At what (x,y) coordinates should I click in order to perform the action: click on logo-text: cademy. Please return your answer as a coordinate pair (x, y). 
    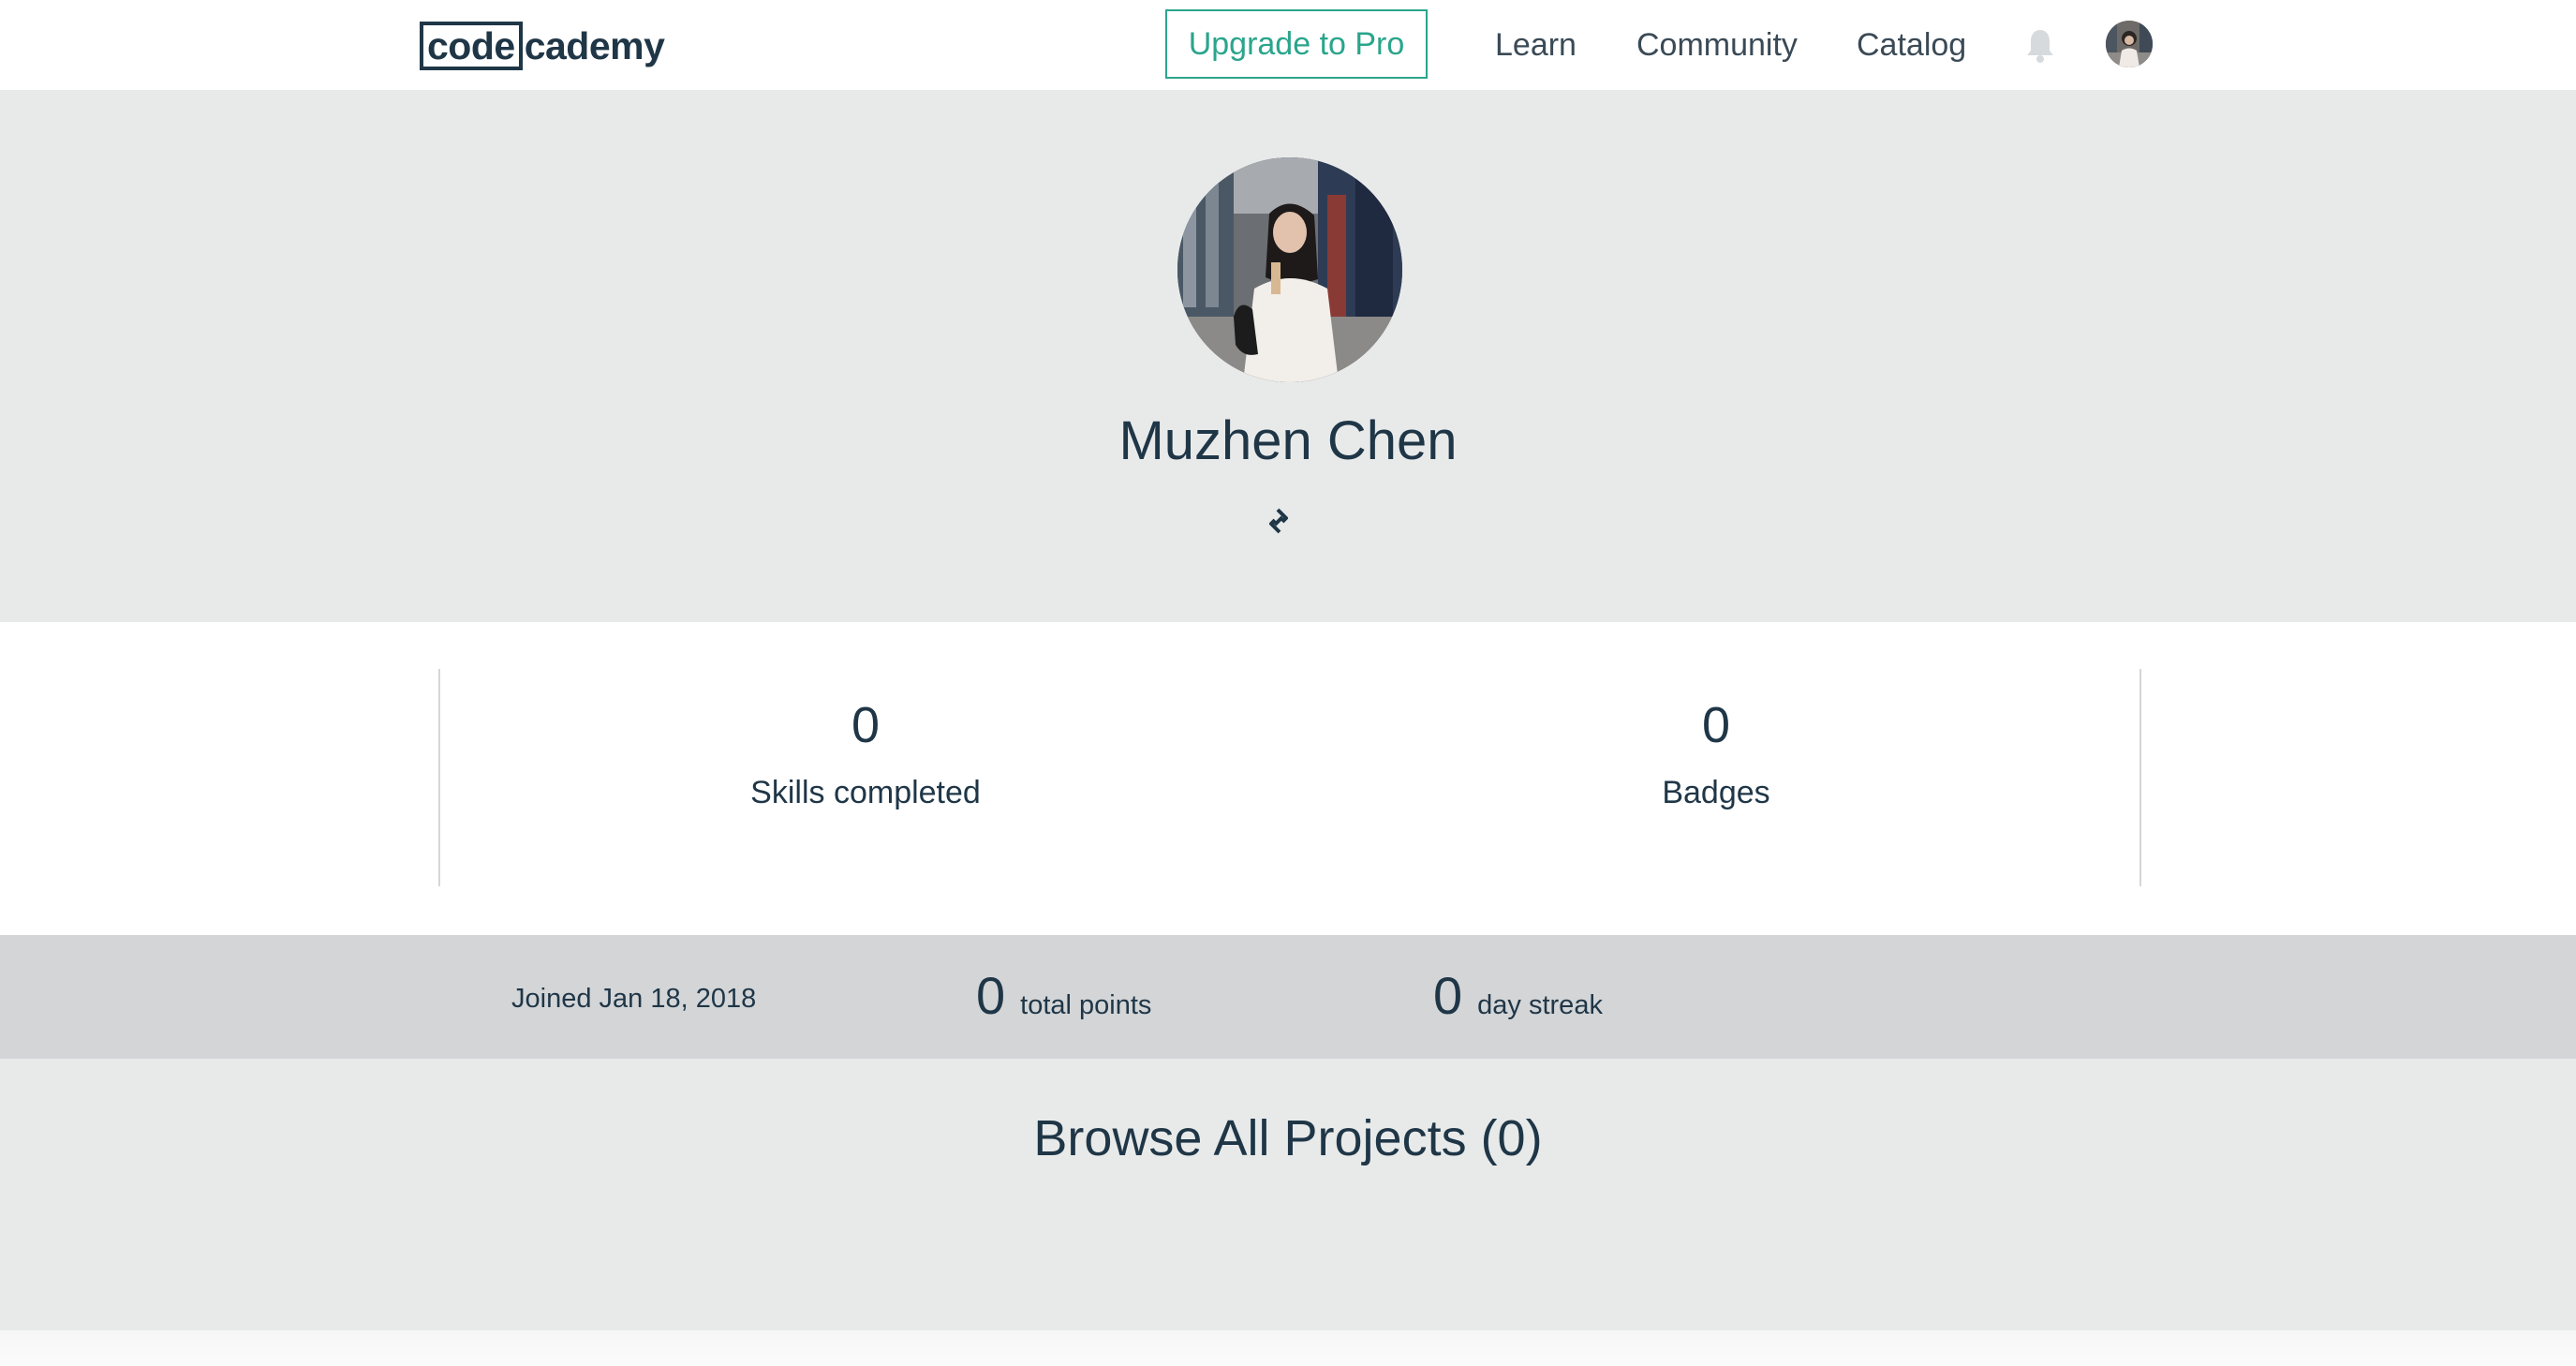
    Looking at the image, I should click on (594, 45).